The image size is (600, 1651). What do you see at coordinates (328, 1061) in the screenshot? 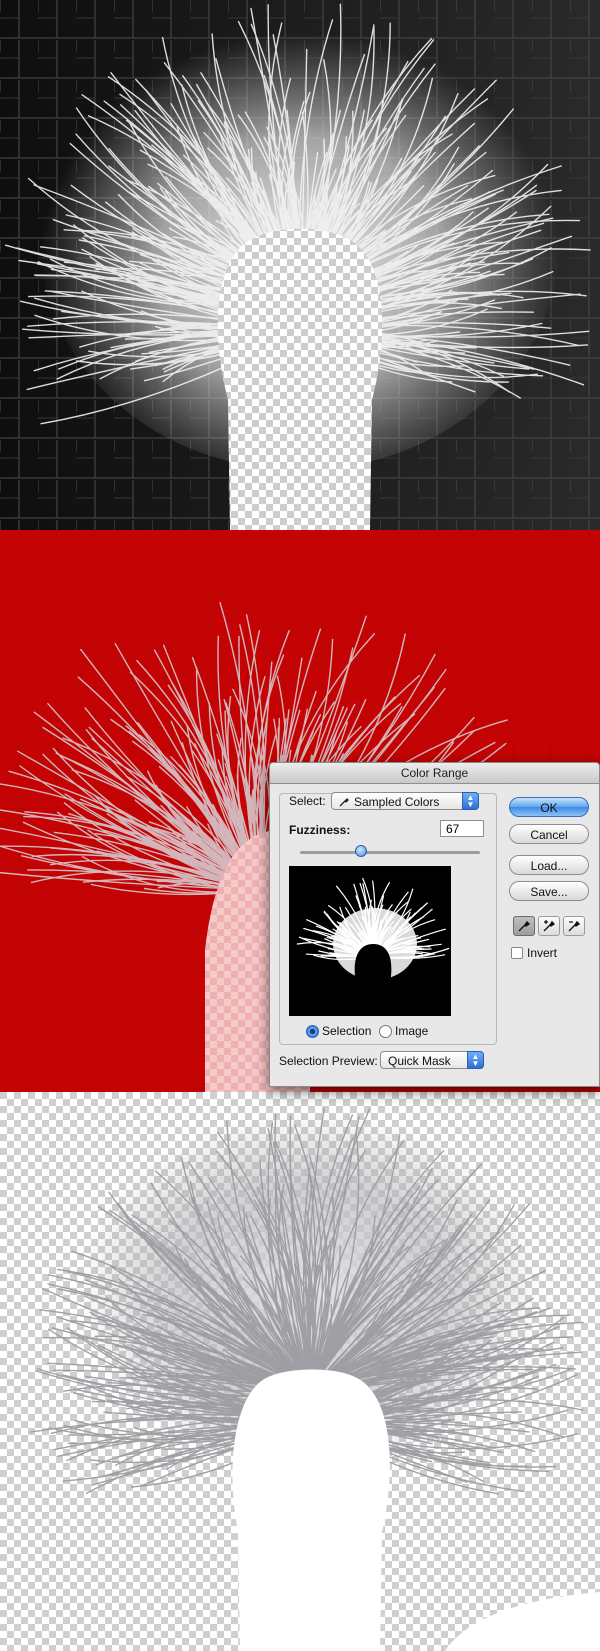
I see `selection-preview-label: Selection Preview:` at bounding box center [328, 1061].